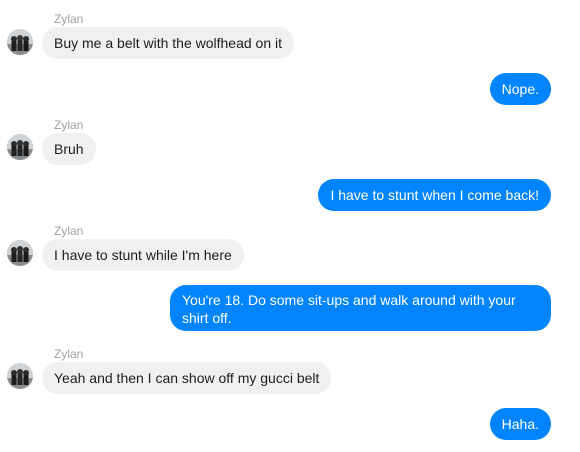 The height and width of the screenshot is (452, 580). Describe the element at coordinates (168, 43) in the screenshot. I see `incoming-message: Buy me a belt with the wolfhead on it` at that location.